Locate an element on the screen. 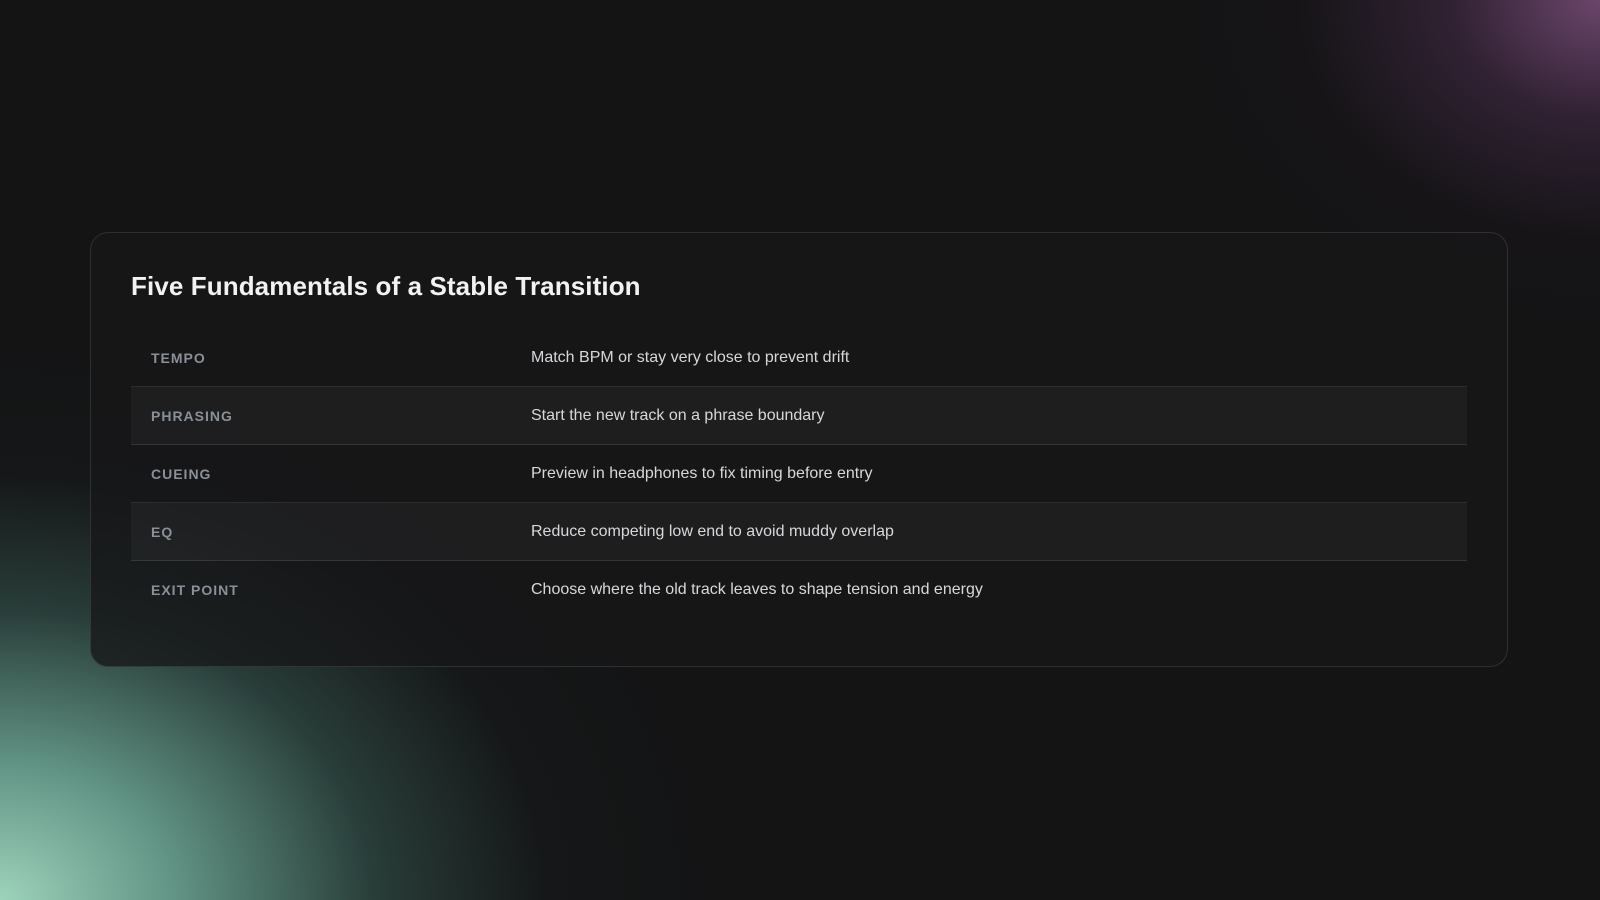 The width and height of the screenshot is (1600, 900). fundamental-label: TEMPO is located at coordinates (178, 357).